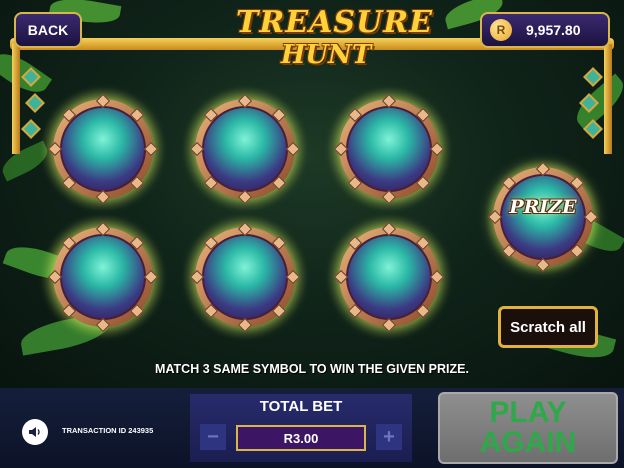  What do you see at coordinates (301, 438) in the screenshot?
I see `bet-value: R3.00` at bounding box center [301, 438].